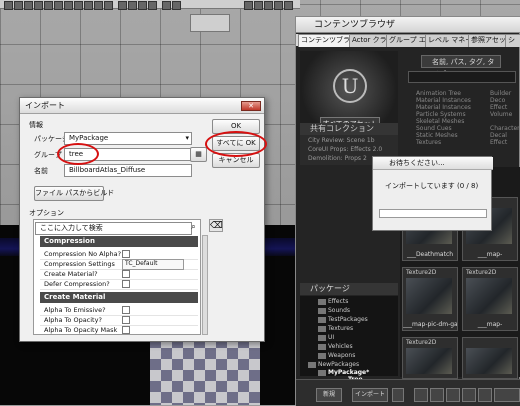 Image resolution: width=520 pixels, height=406 pixels. What do you see at coordinates (198, 154) in the screenshot?
I see `browse-icon: ▦` at bounding box center [198, 154].